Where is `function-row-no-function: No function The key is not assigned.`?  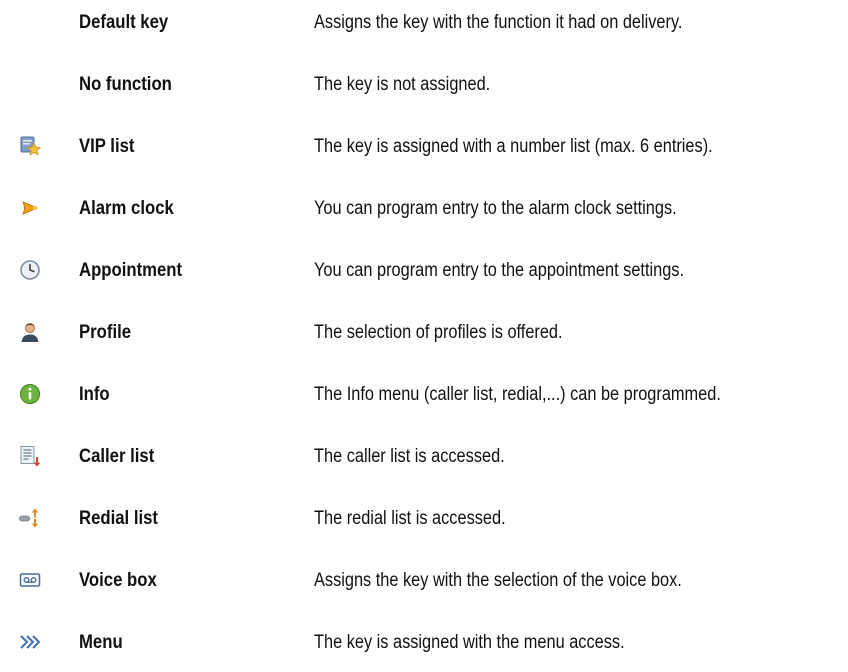 function-row-no-function: No function The key is not assigned. is located at coordinates (424, 84).